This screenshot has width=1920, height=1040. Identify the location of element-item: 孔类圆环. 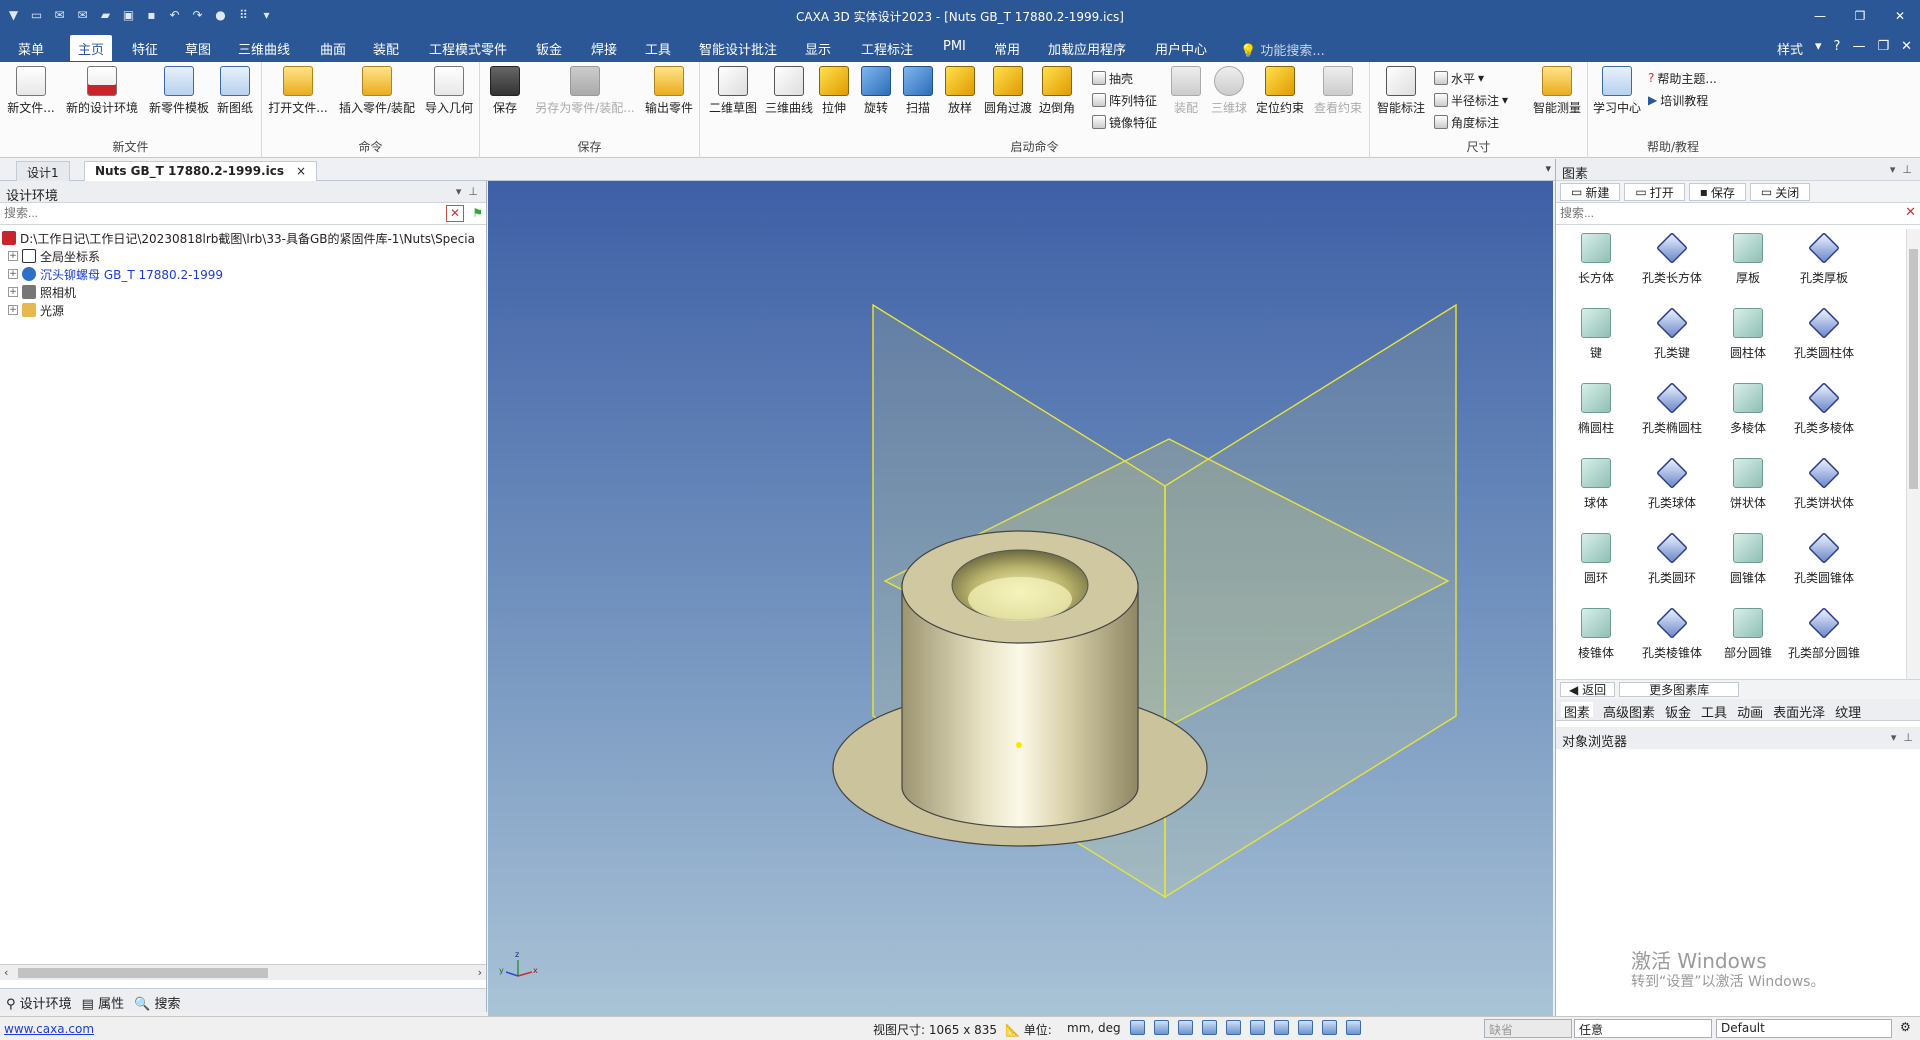
(1672, 566).